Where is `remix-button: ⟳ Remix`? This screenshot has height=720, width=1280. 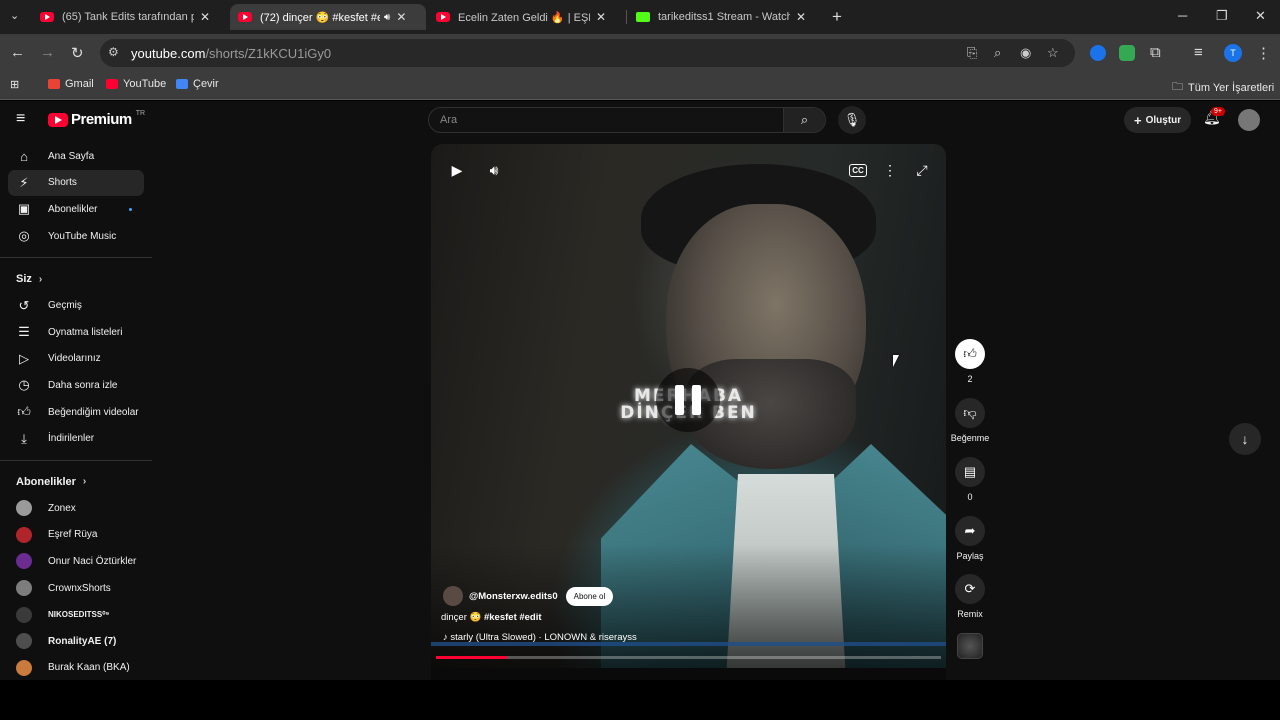 remix-button: ⟳ Remix is located at coordinates (970, 596).